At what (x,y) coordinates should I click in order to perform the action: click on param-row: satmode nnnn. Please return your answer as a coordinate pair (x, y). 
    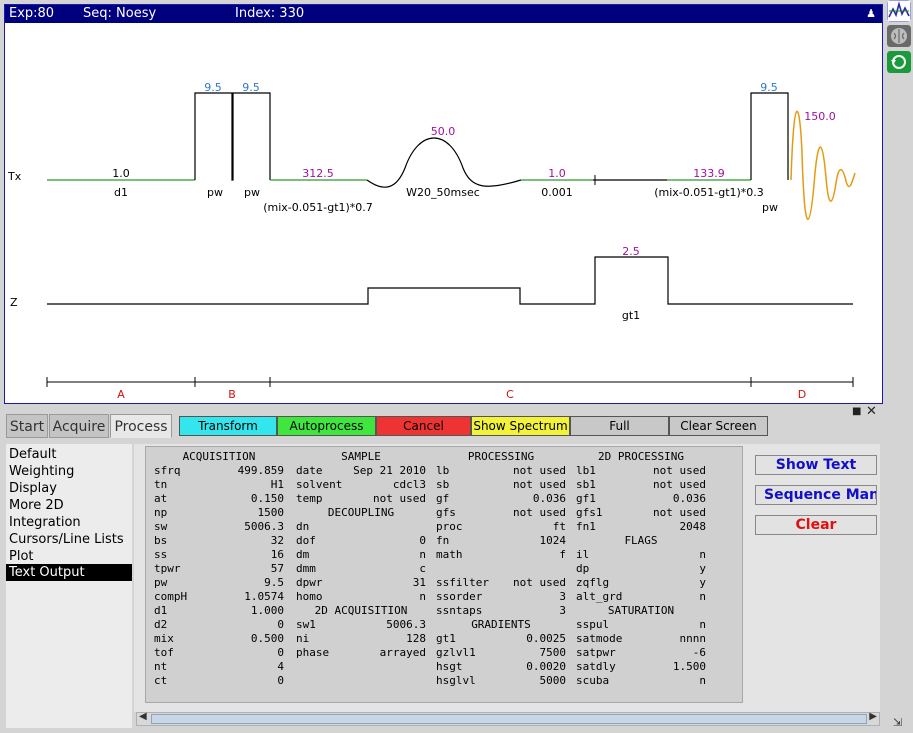
    Looking at the image, I should click on (641, 639).